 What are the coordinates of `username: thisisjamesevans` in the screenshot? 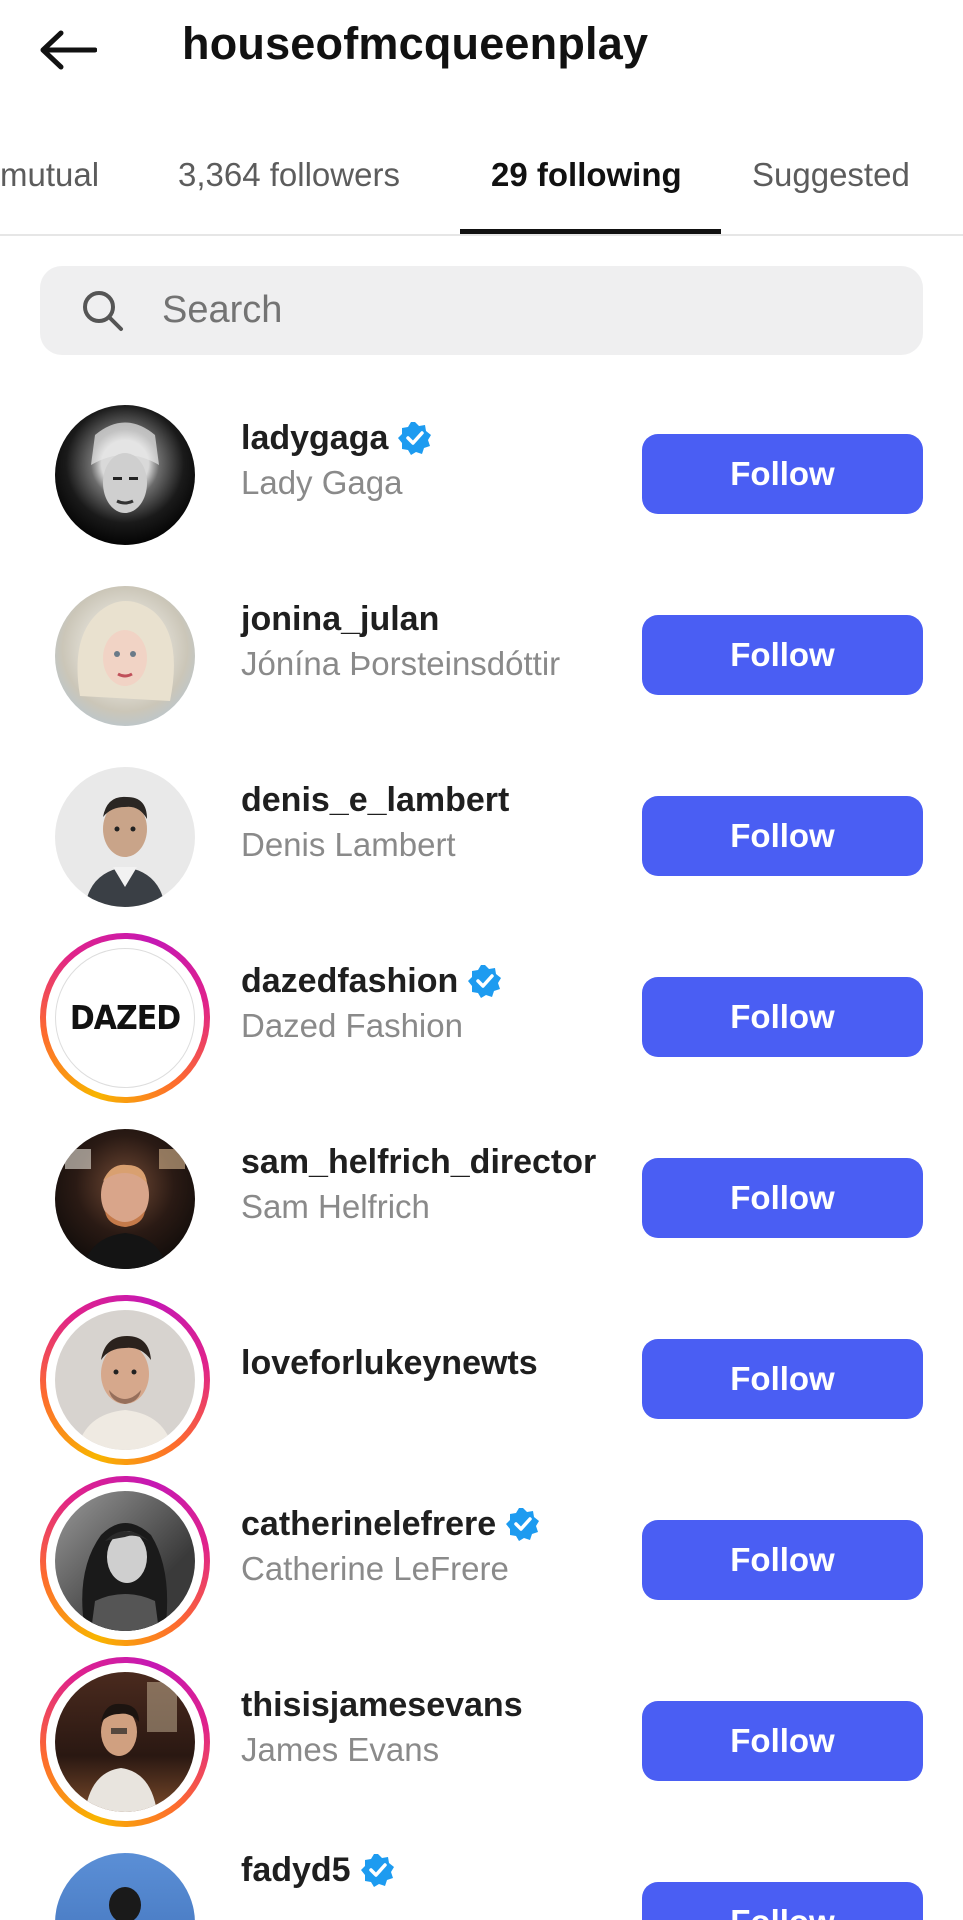 It's located at (382, 1705).